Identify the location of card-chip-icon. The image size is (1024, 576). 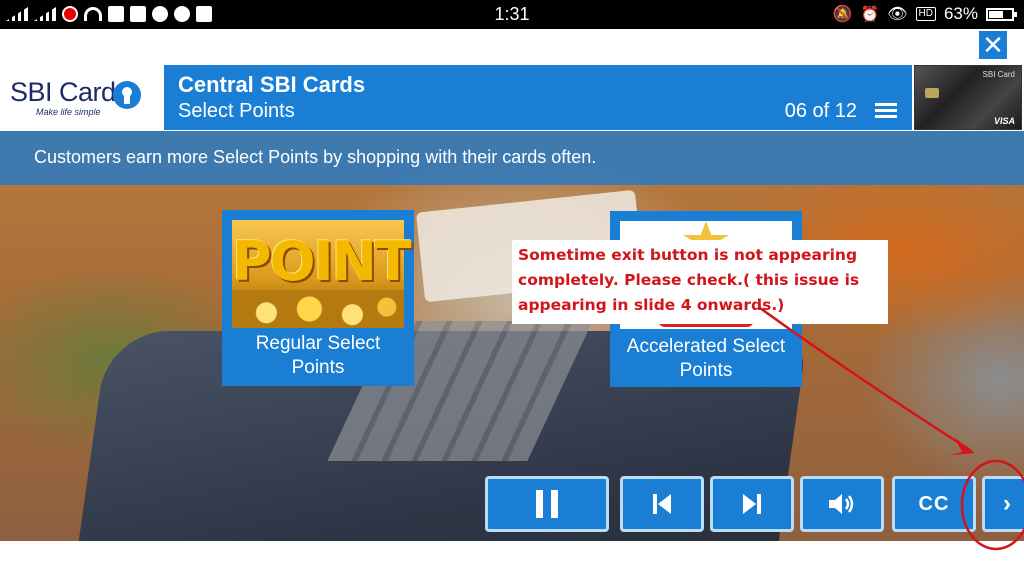
(932, 93).